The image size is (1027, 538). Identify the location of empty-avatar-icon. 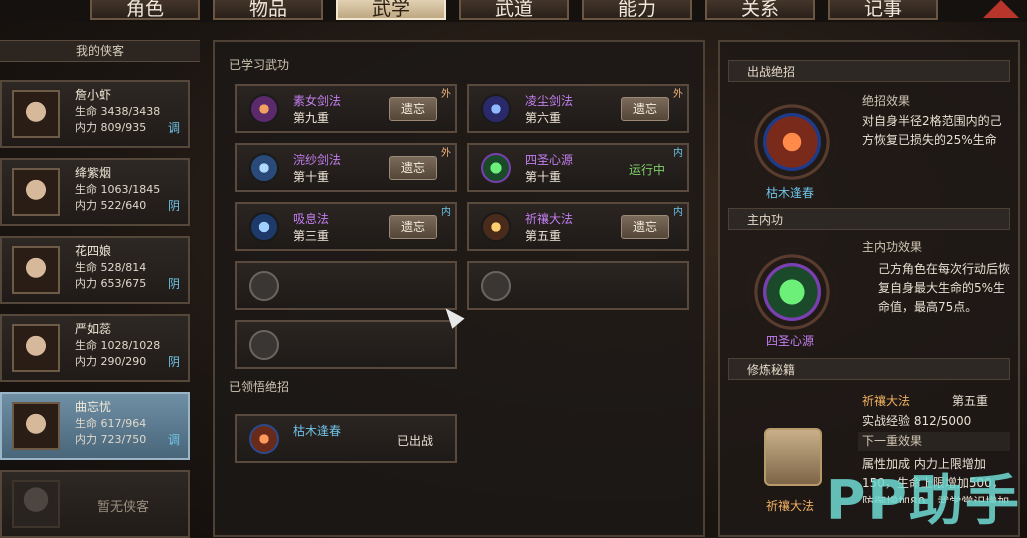
(36, 504).